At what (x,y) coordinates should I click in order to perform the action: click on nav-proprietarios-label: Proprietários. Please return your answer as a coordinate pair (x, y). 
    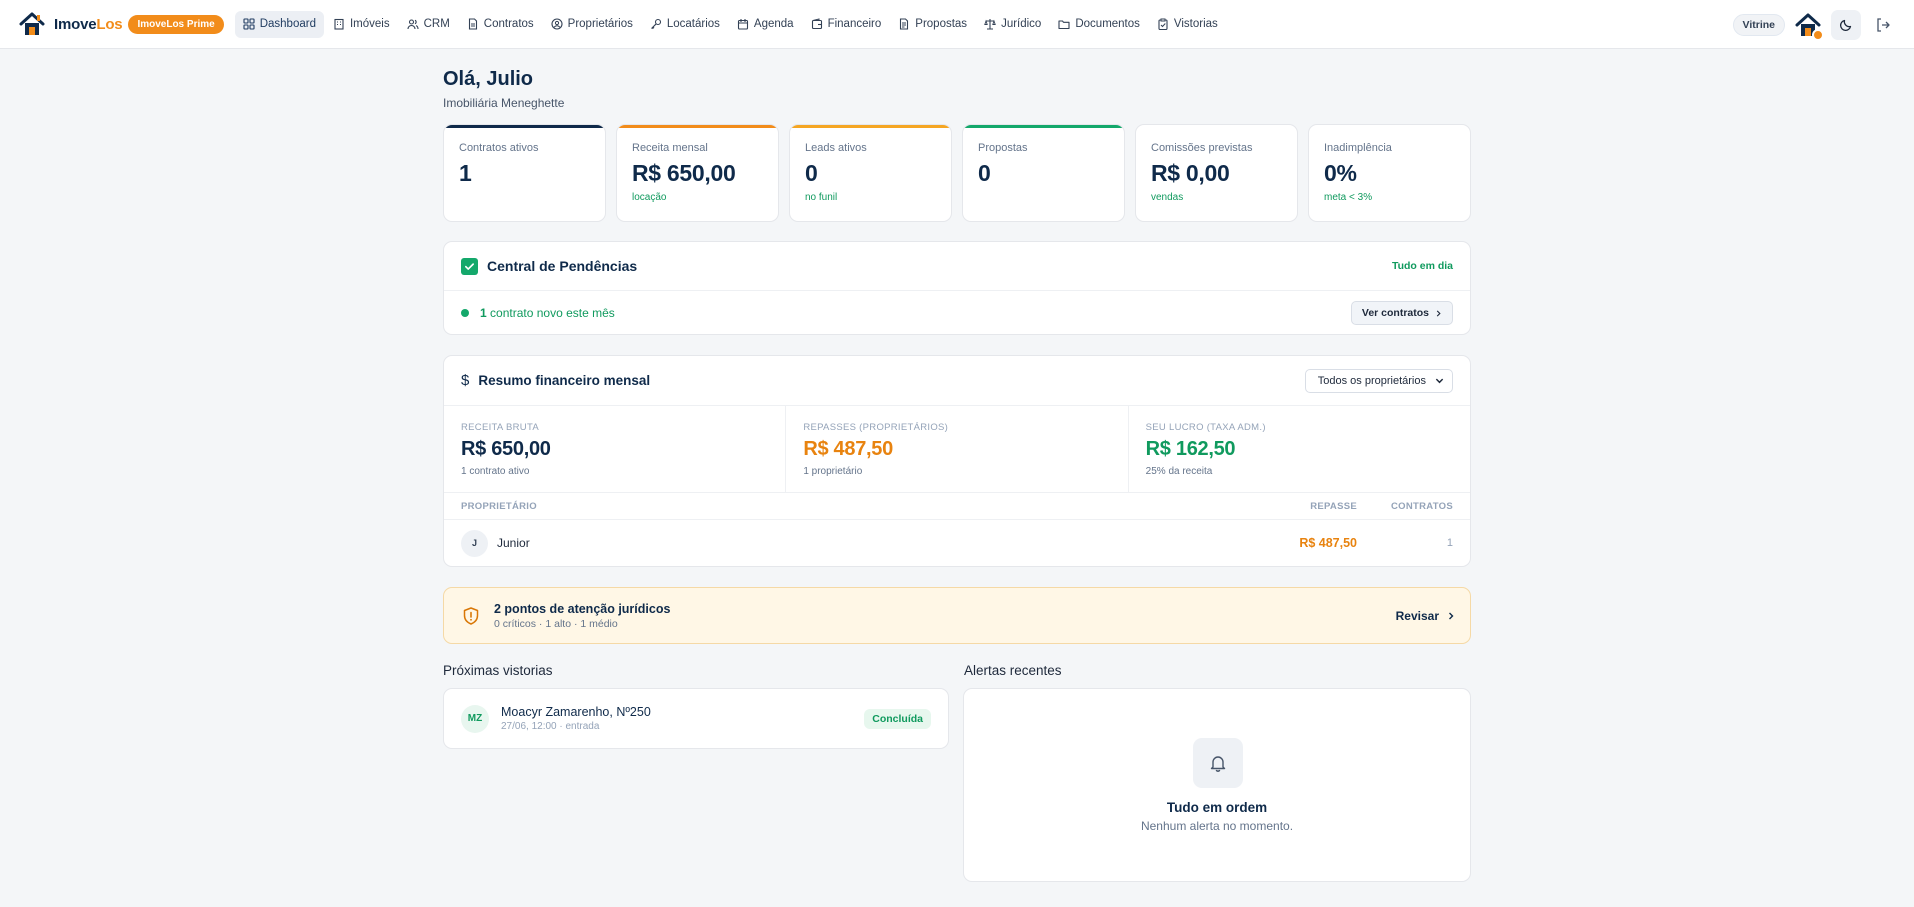
    Looking at the image, I should click on (600, 24).